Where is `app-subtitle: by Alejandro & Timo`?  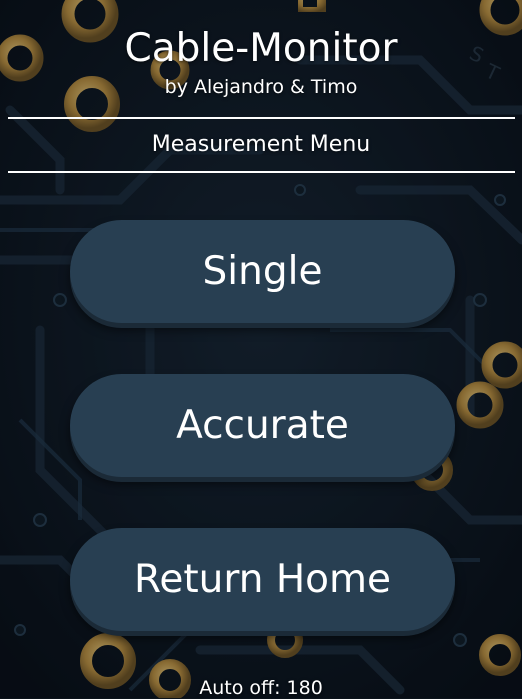
app-subtitle: by Alejandro & Timo is located at coordinates (261, 87).